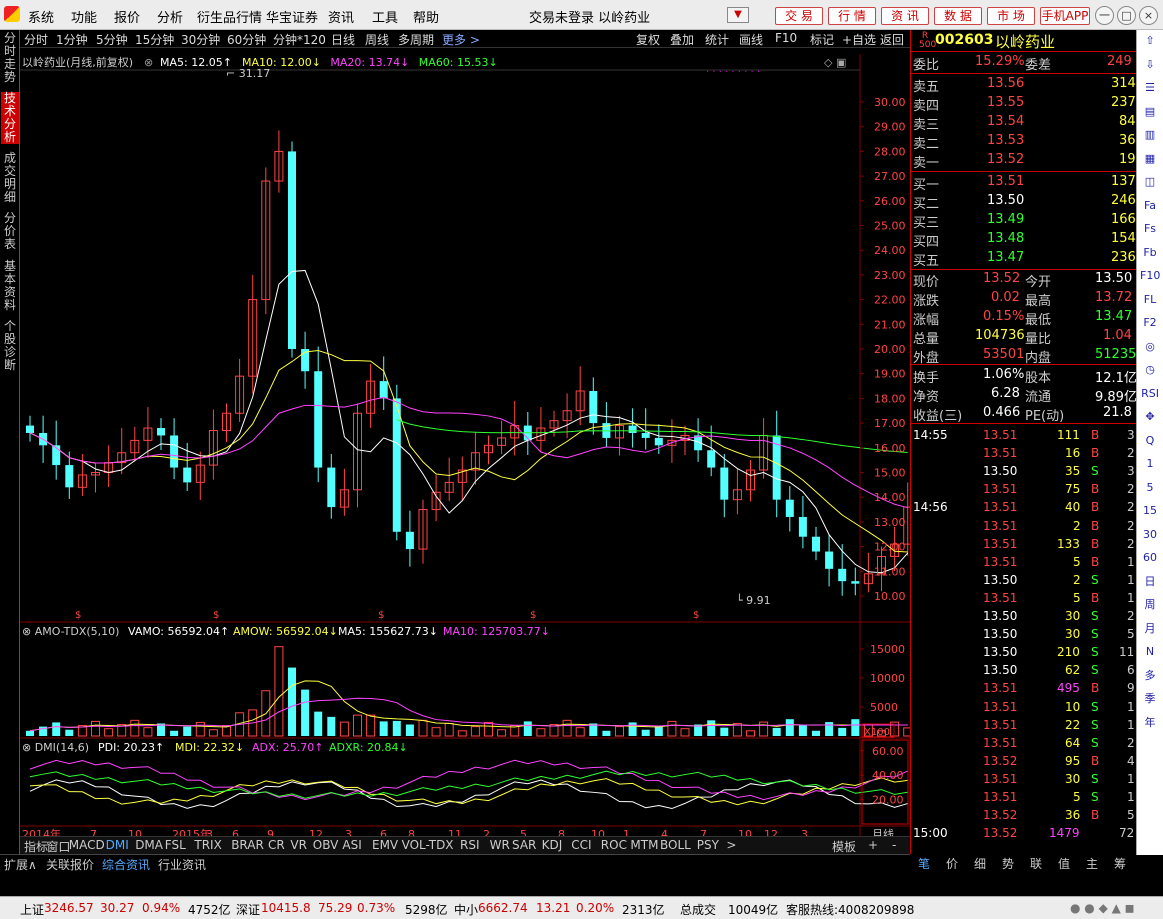  I want to click on menu-system: 系统, so click(41, 16).